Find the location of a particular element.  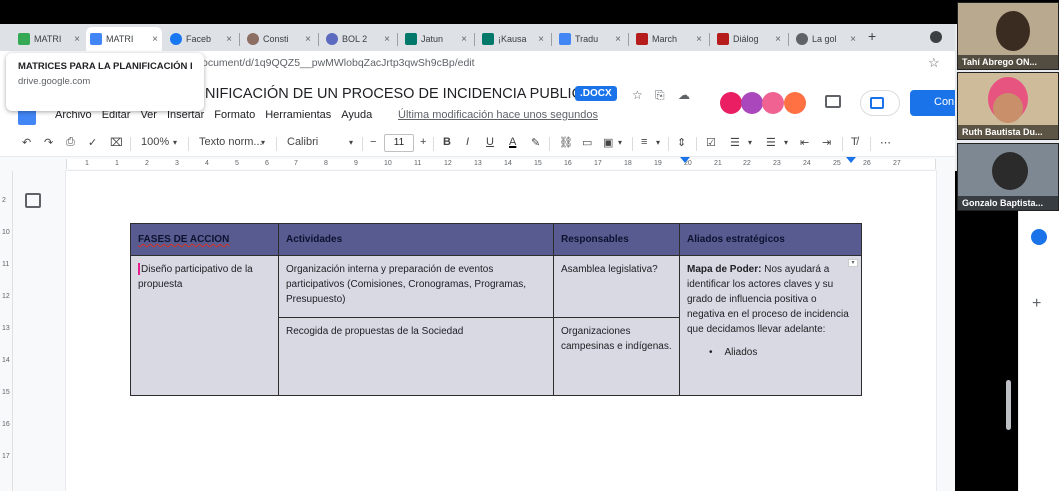

undo-icon: ↶ is located at coordinates (26, 142).